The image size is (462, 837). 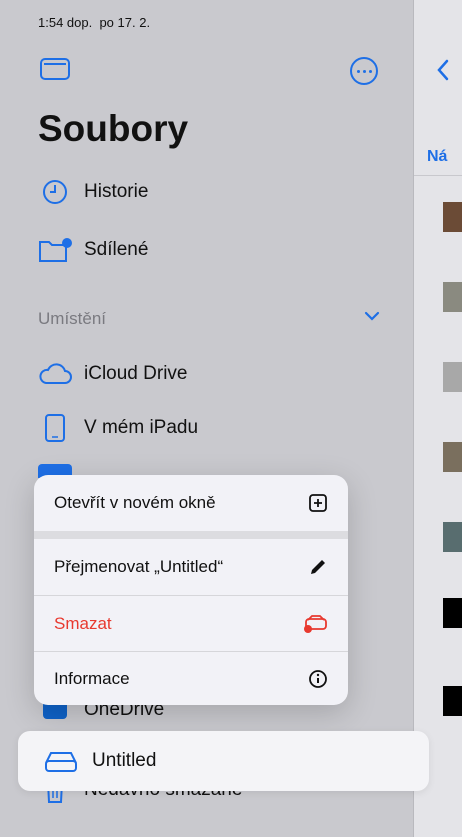 What do you see at coordinates (191, 624) in the screenshot?
I see `menu-item-delete: Smazat` at bounding box center [191, 624].